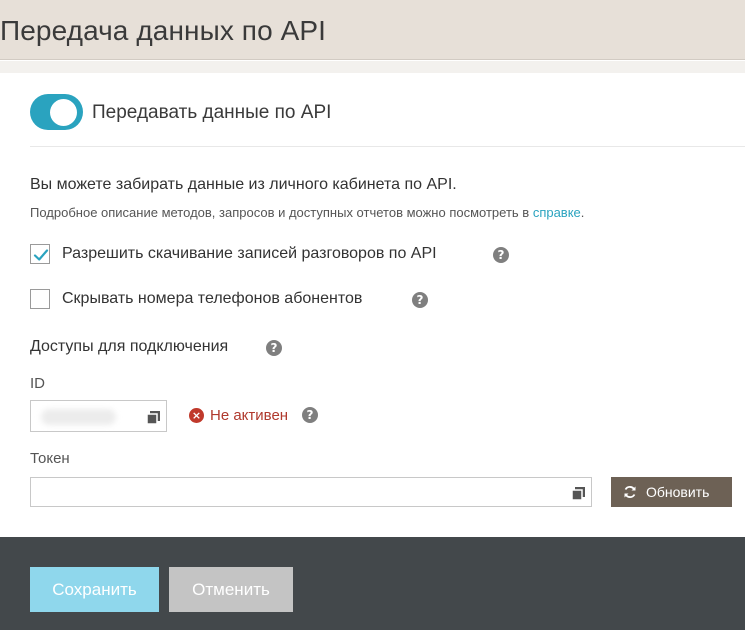 This screenshot has height=630, width=745. Describe the element at coordinates (372, 30) in the screenshot. I see `page-header: Передача данных по API` at that location.